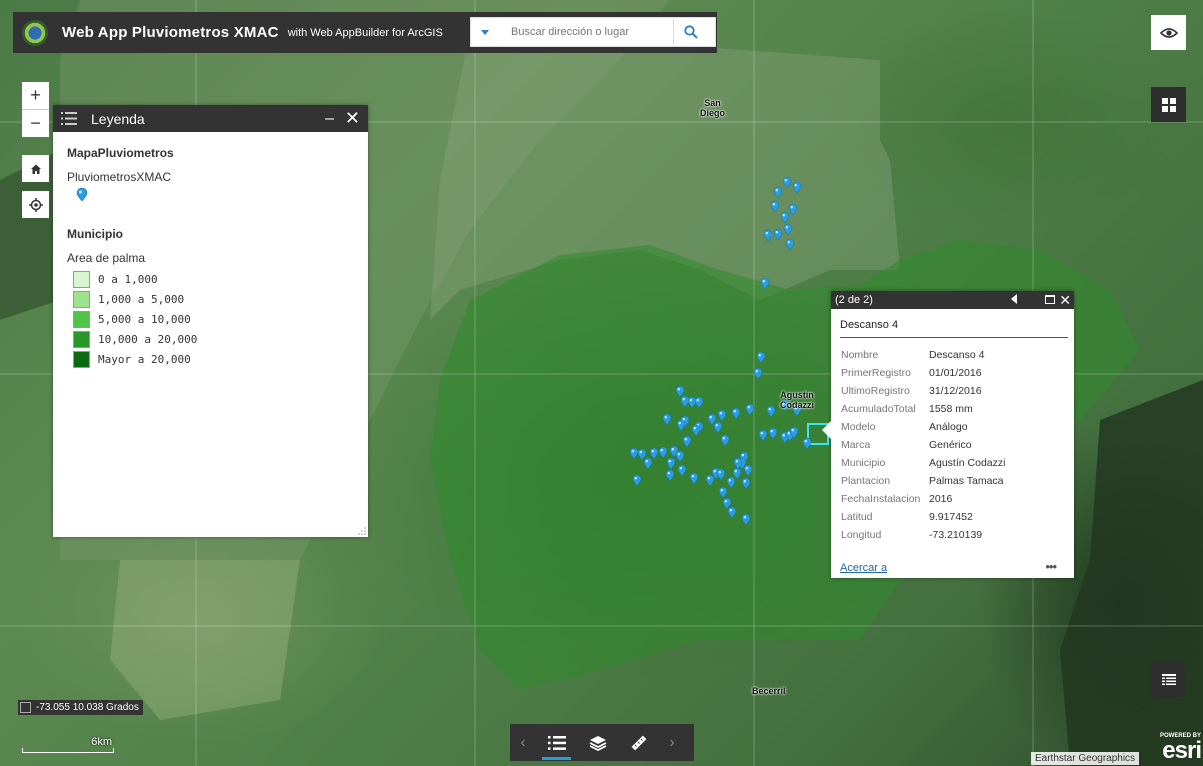 Image resolution: width=1203 pixels, height=766 pixels. What do you see at coordinates (967, 463) in the screenshot?
I see `attribute-value: Agustín Codazzi` at bounding box center [967, 463].